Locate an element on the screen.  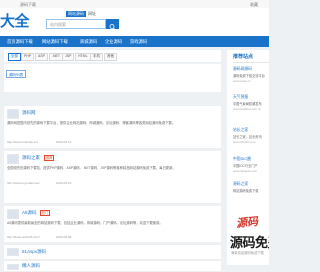
sidebar-entry-desc: 站长之家，站长资讯 is located at coordinates (247, 137).